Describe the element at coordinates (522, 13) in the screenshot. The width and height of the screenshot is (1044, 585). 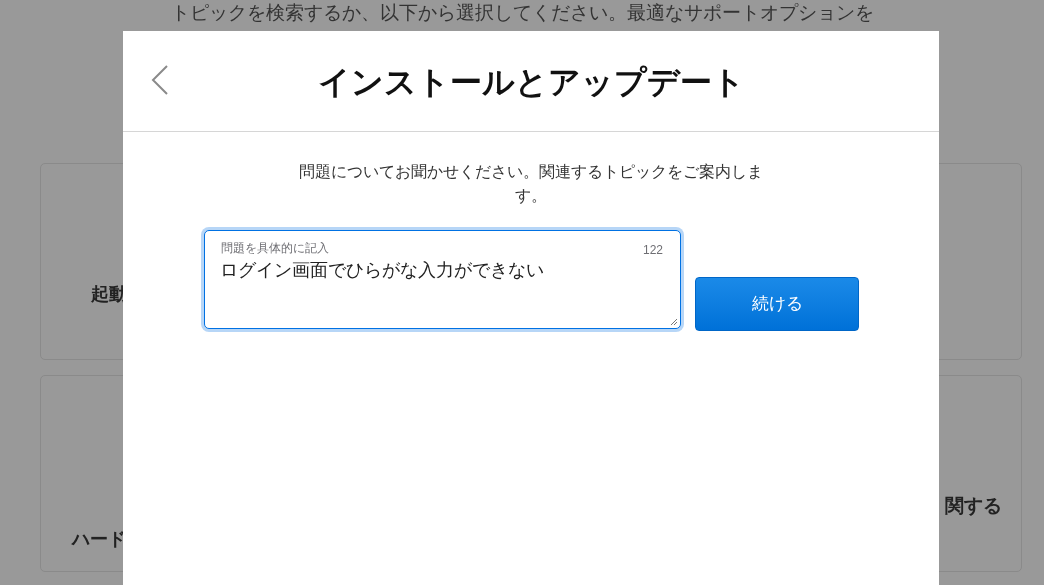
I see `intro-text: トピックを検索するか、以下から選択してください。最適なサポートオプションを` at that location.